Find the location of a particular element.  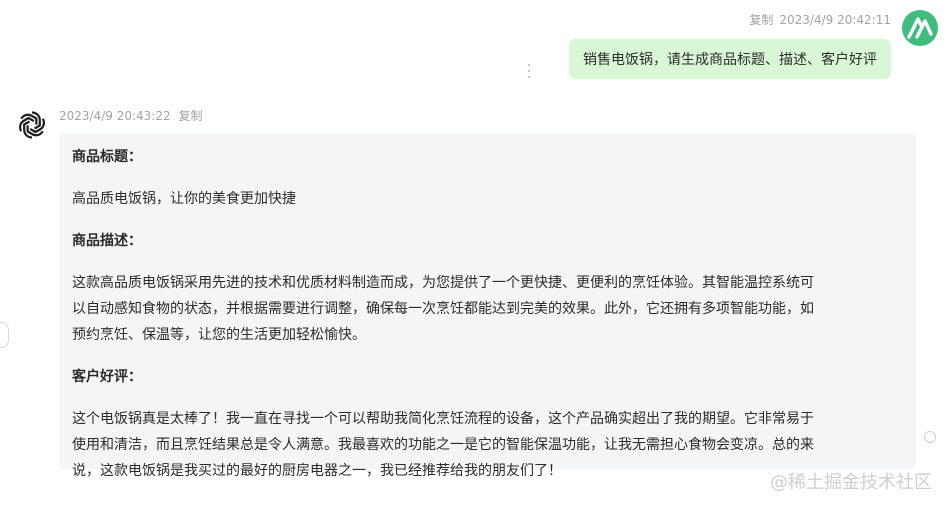

watermark: @稀土掘金技术社区 is located at coordinates (851, 482).